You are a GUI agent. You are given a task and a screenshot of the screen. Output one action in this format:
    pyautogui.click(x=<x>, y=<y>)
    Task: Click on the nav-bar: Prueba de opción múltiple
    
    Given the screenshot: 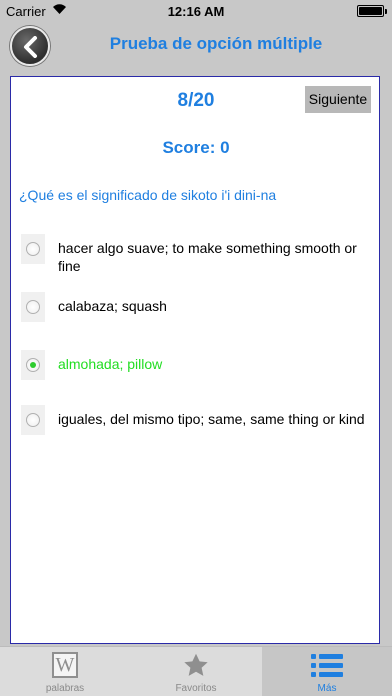 What is the action you would take?
    pyautogui.click(x=196, y=46)
    